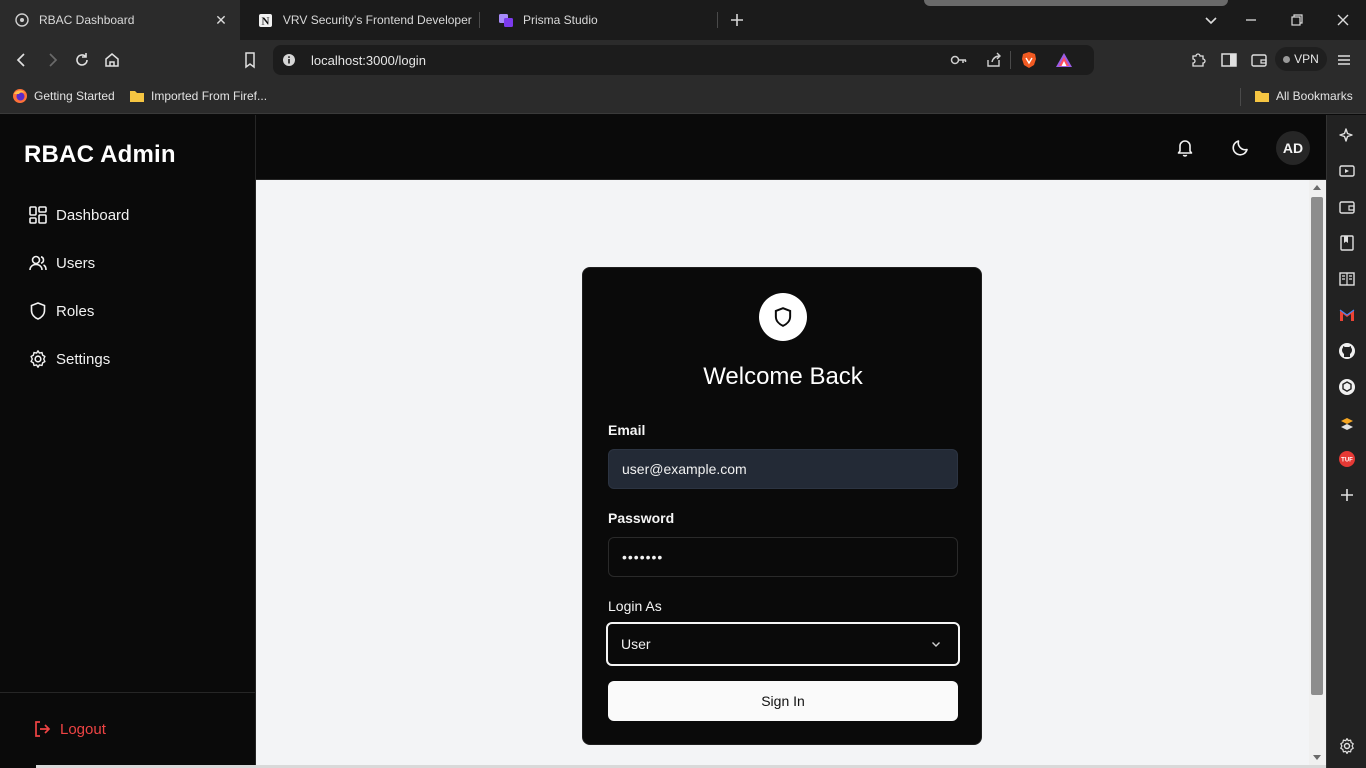 The width and height of the screenshot is (1366, 768). What do you see at coordinates (1347, 243) in the screenshot?
I see `bookmarks-panel-icon` at bounding box center [1347, 243].